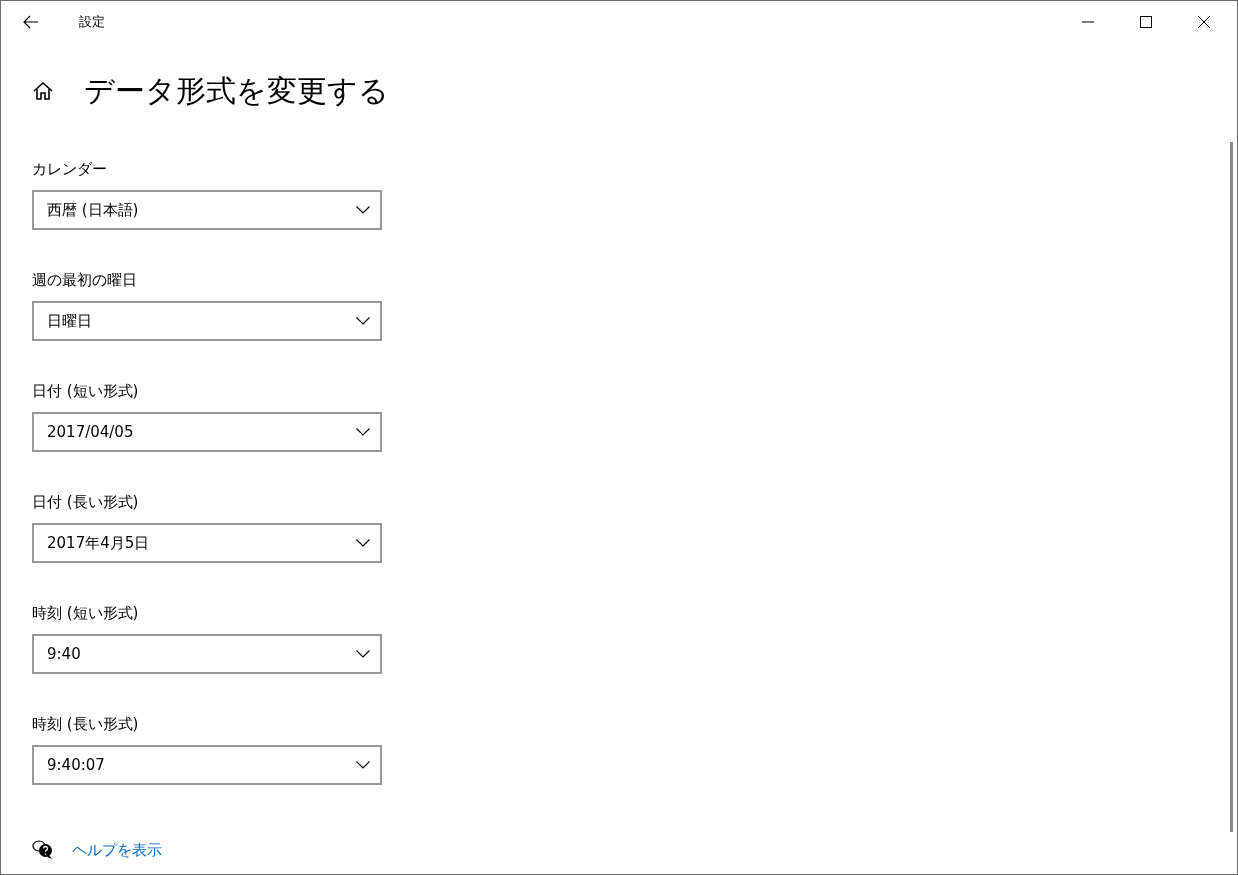  I want to click on page-title: データ形式を変更する, so click(236, 90).